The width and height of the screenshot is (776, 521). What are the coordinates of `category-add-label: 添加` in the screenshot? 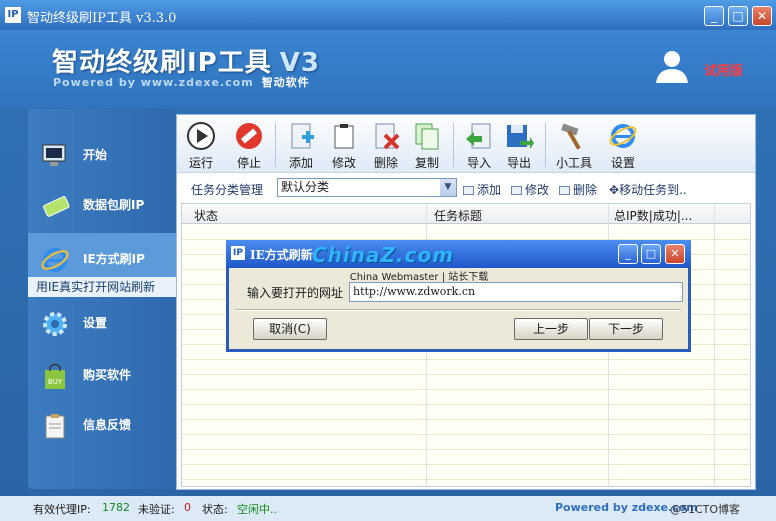 It's located at (489, 190).